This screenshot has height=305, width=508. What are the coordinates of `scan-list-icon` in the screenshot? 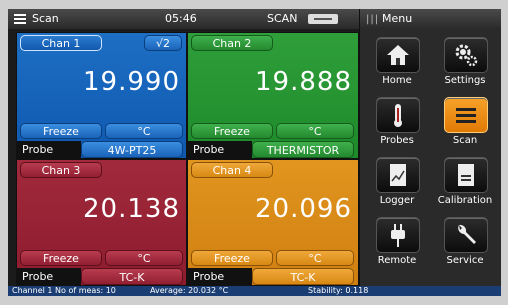 It's located at (466, 115).